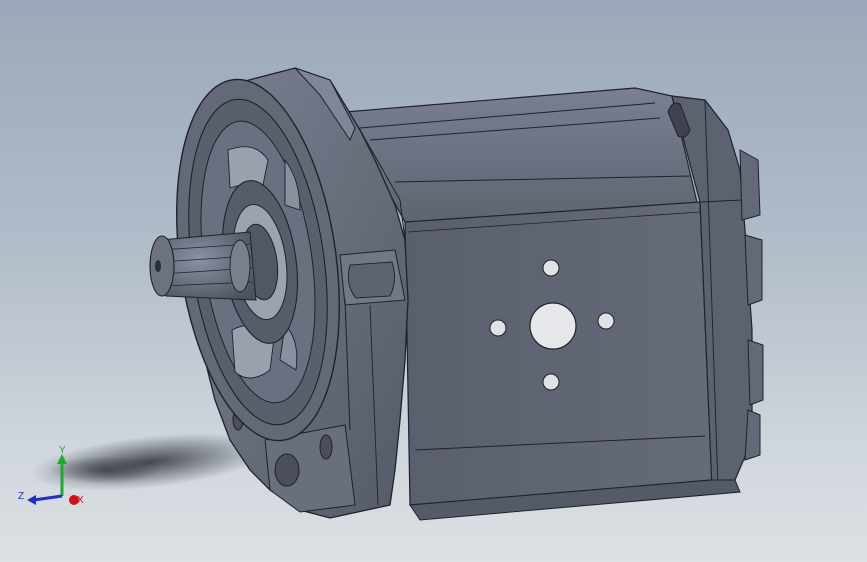 The height and width of the screenshot is (562, 867). Describe the element at coordinates (551, 268) in the screenshot. I see `port-bolt-top` at that location.